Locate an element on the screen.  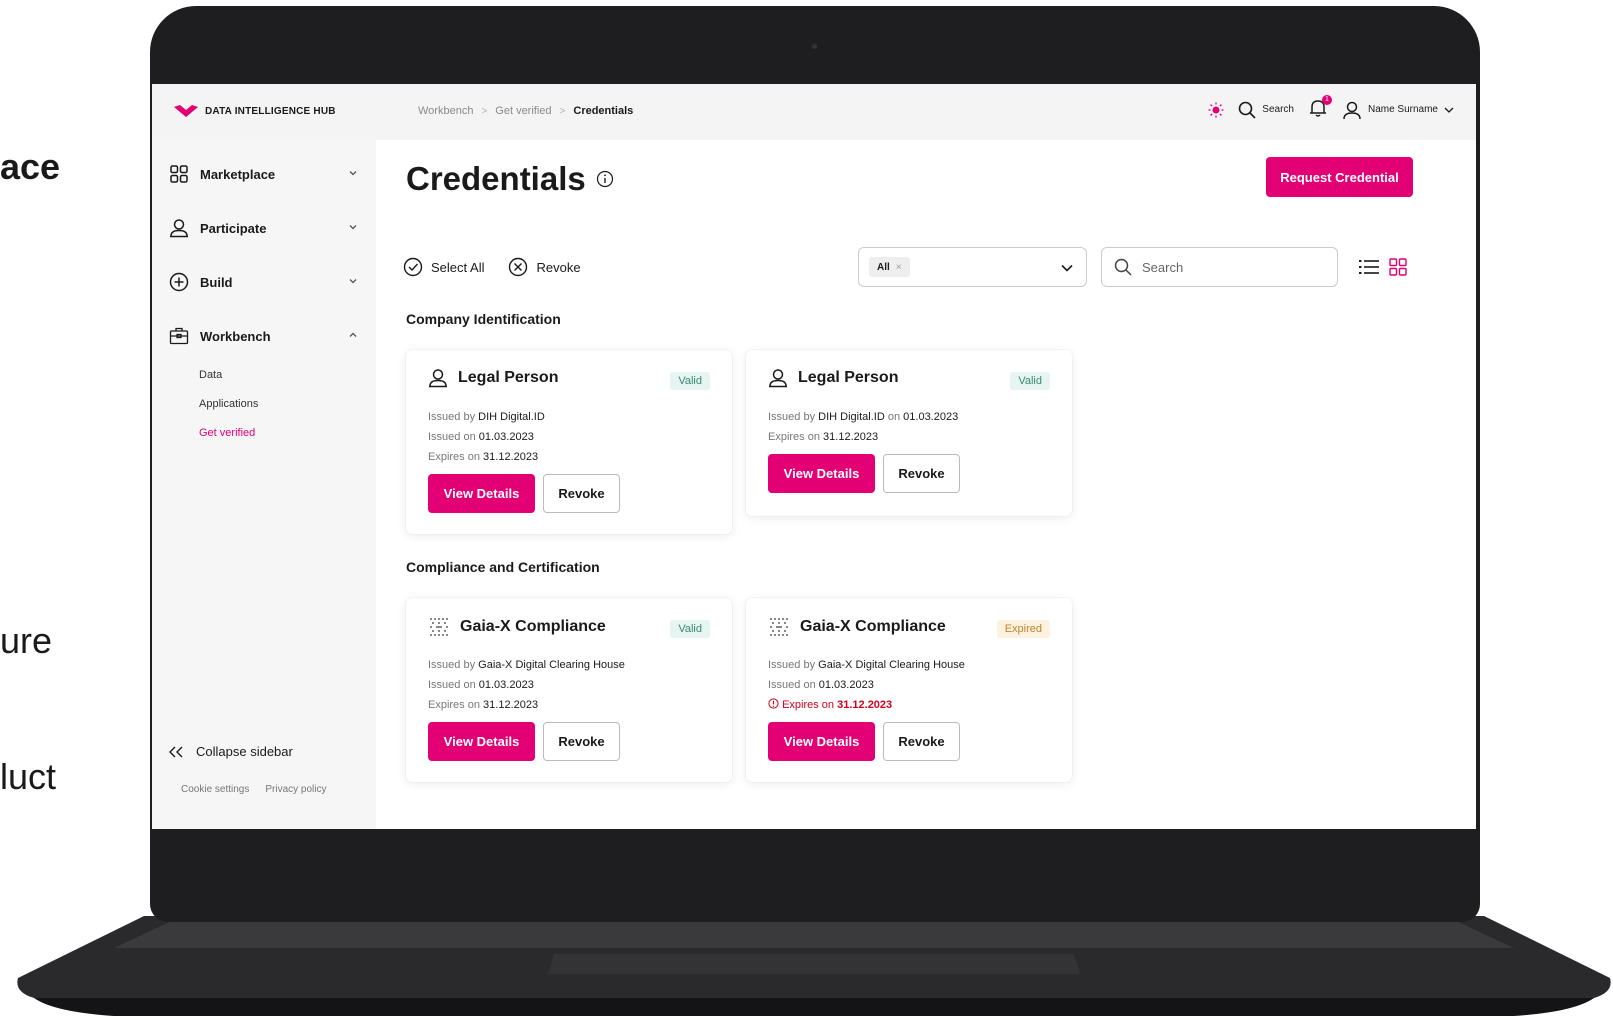
filter-chip-label: All is located at coordinates (883, 267).